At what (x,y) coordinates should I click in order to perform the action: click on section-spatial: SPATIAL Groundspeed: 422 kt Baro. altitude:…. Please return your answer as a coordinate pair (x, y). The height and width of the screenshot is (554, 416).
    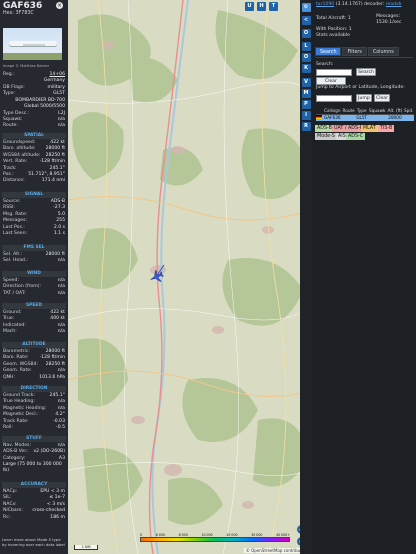
    Looking at the image, I should click on (34, 158).